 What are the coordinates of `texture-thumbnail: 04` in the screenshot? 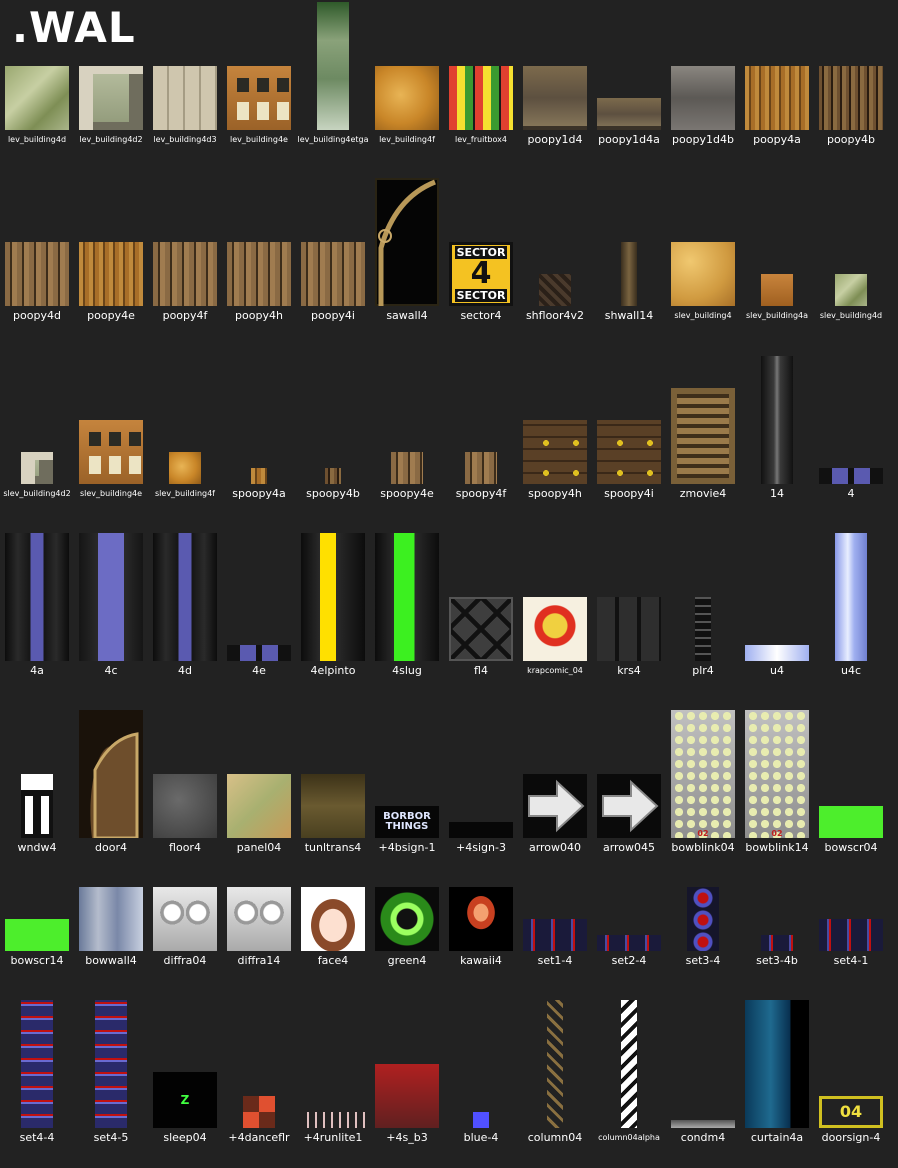 It's located at (851, 1112).